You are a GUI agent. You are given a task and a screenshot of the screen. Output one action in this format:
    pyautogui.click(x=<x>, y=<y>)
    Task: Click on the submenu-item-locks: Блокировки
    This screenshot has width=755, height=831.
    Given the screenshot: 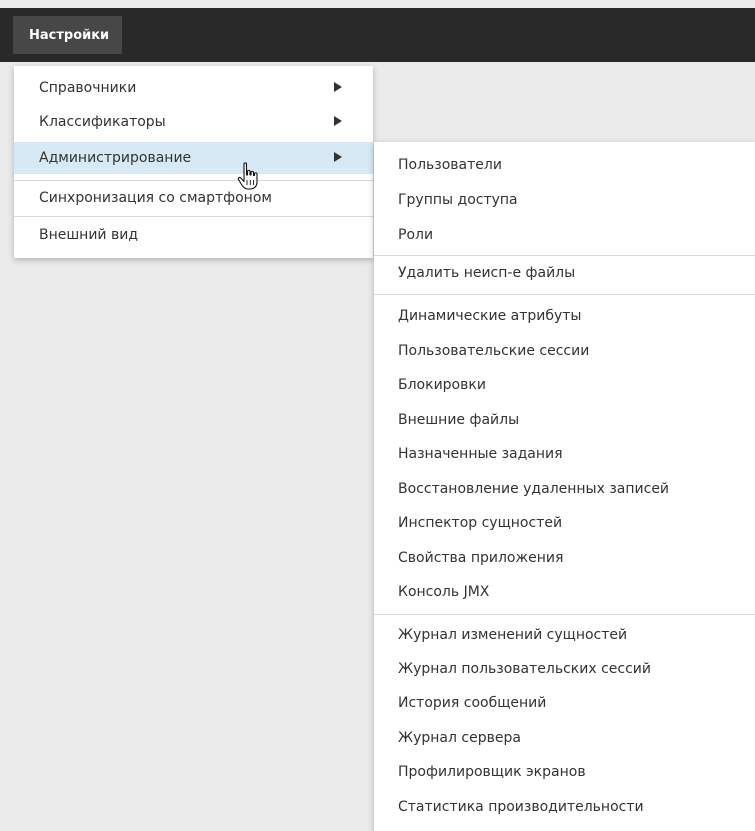 What is the action you would take?
    pyautogui.click(x=564, y=385)
    